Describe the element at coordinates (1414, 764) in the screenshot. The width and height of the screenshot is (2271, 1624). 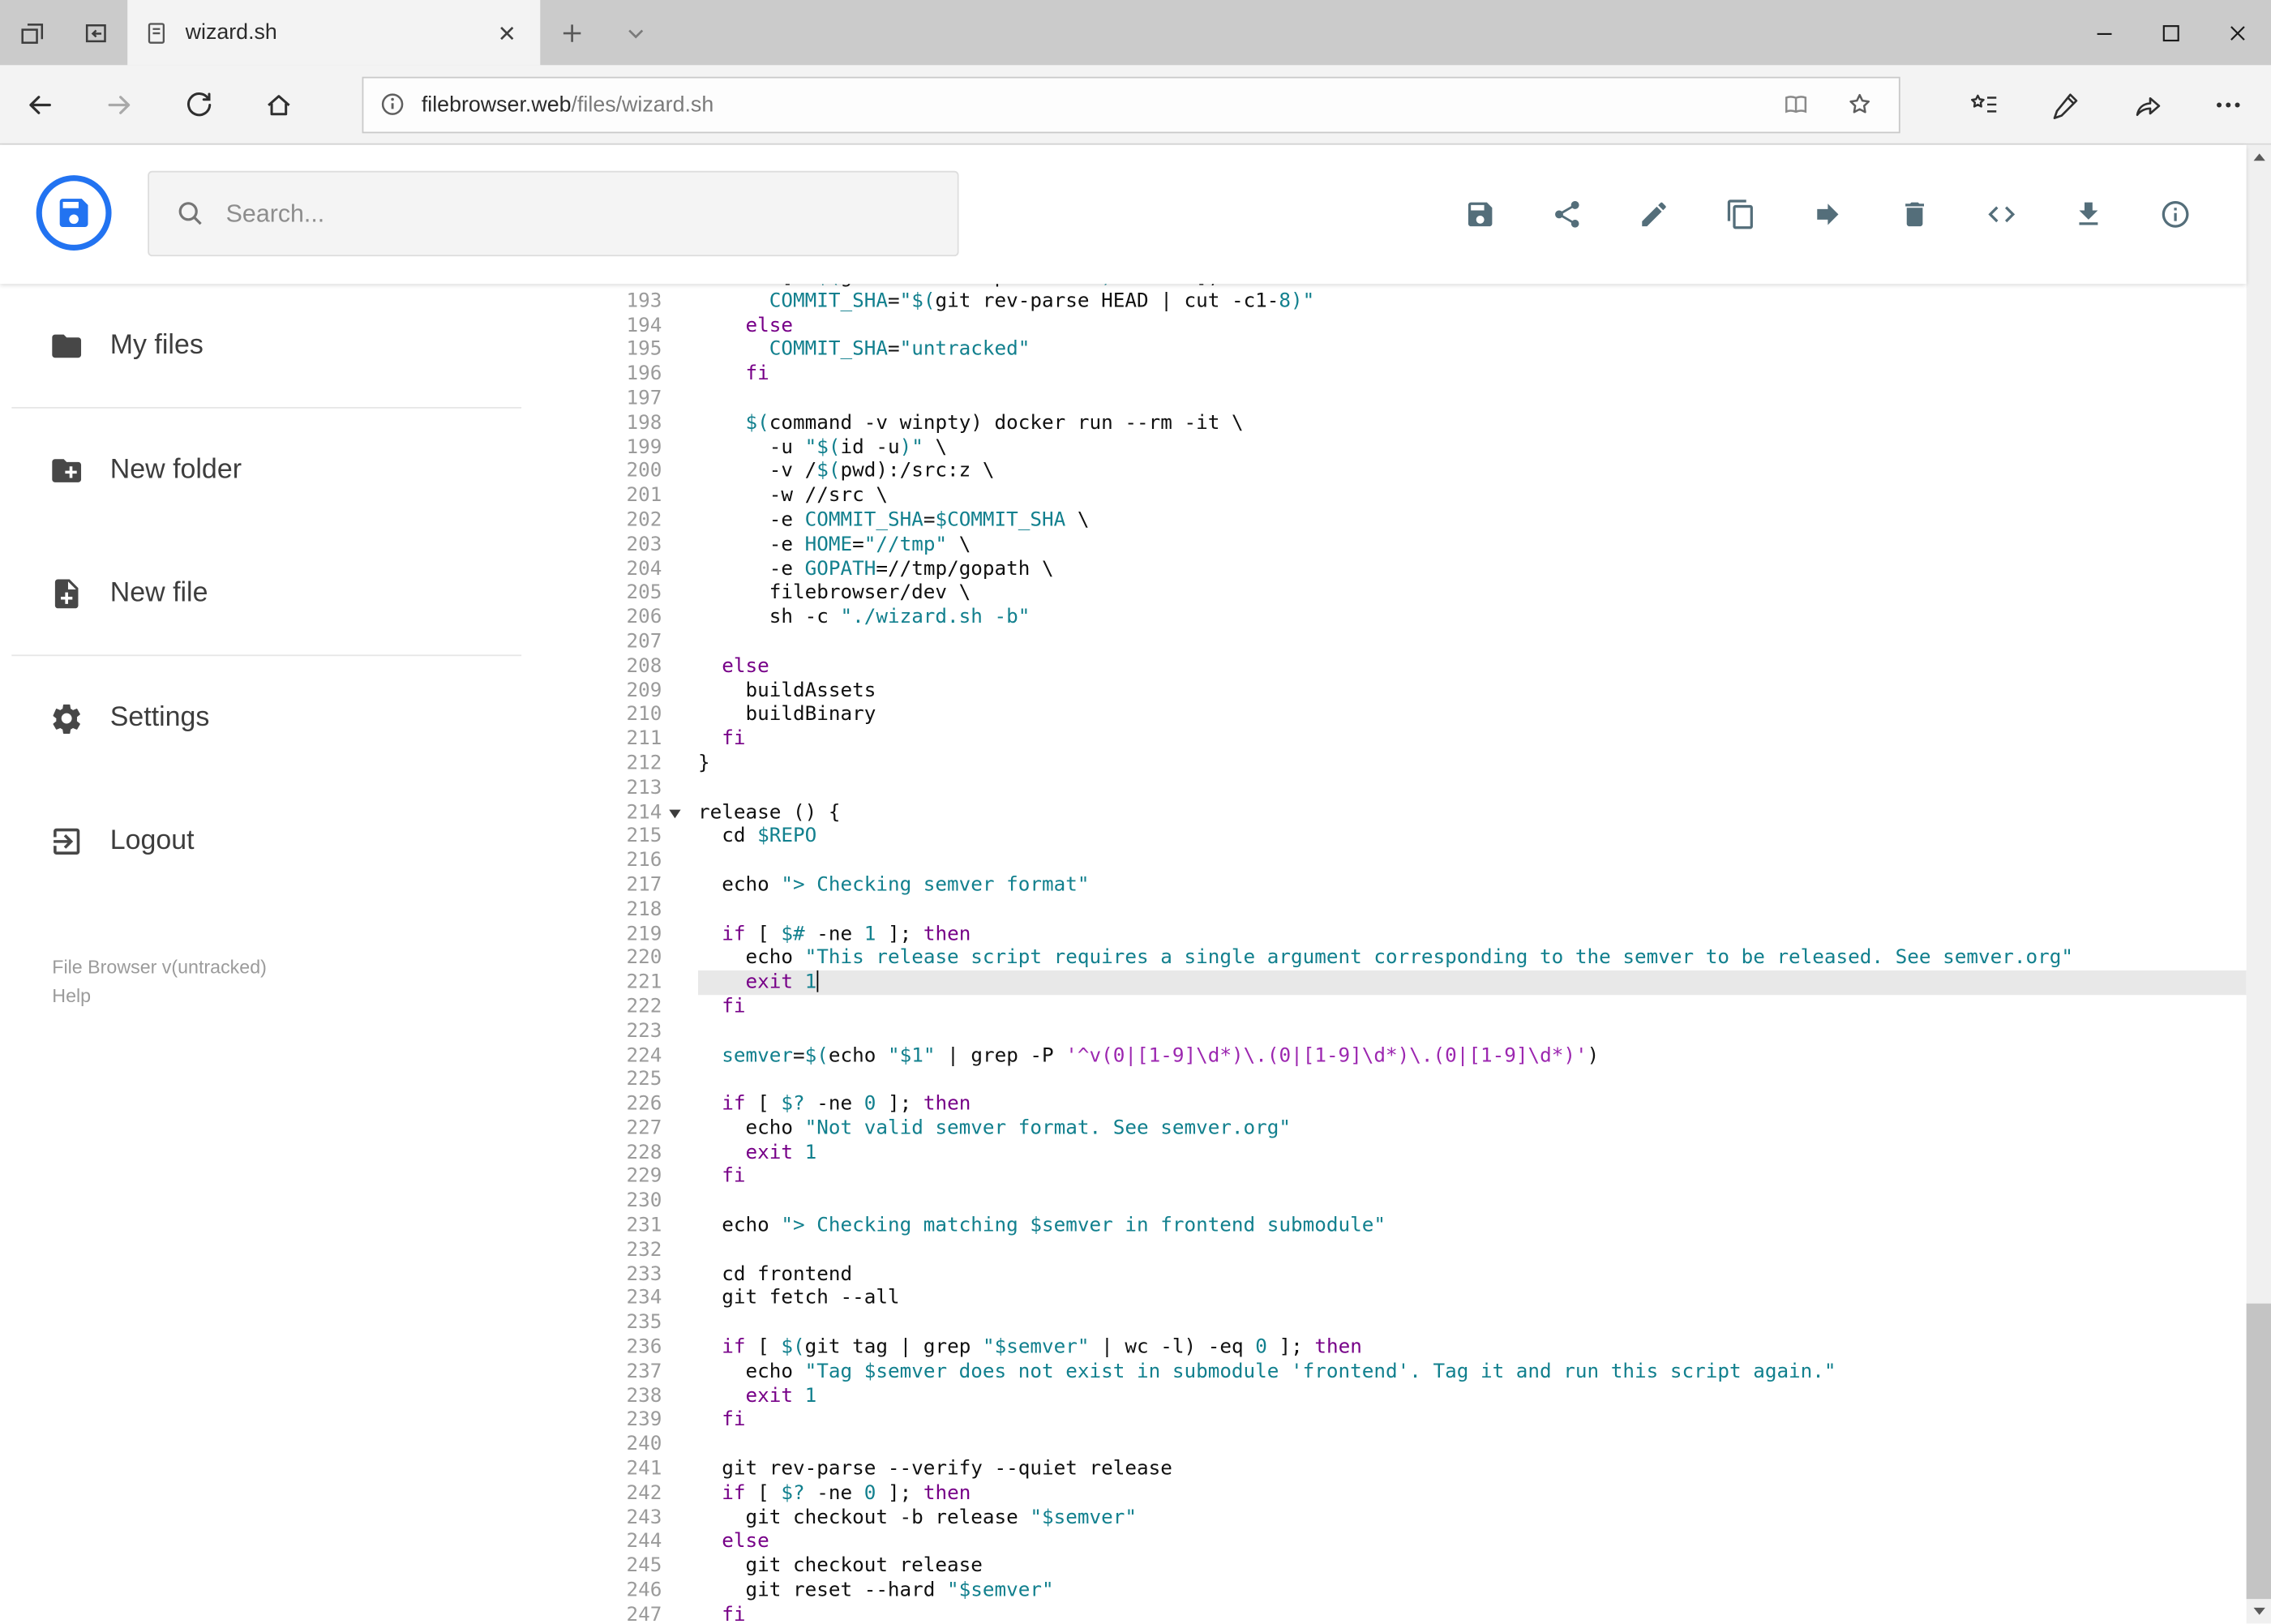
I see `code-line: 212}` at that location.